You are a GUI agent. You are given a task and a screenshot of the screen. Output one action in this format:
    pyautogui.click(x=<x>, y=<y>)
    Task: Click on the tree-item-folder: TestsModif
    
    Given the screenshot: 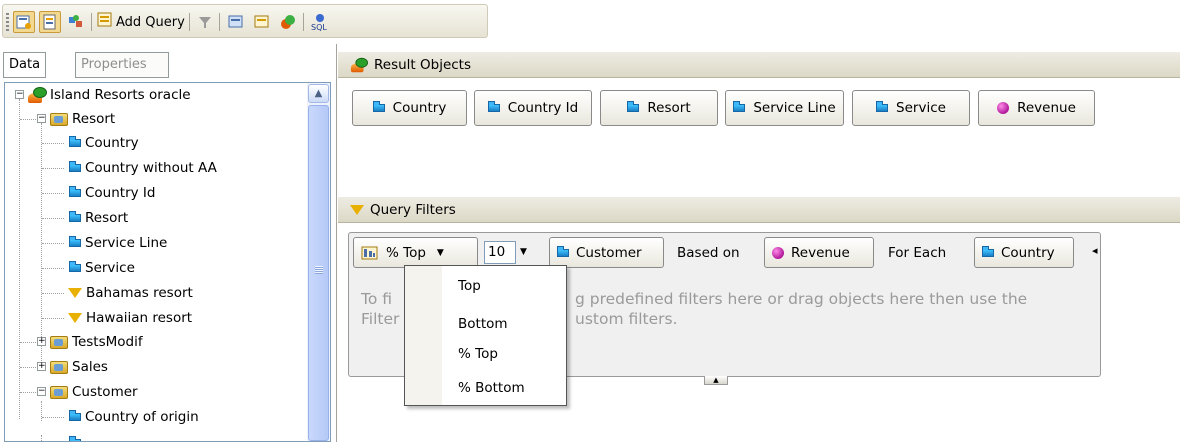 What is the action you would take?
    pyautogui.click(x=96, y=342)
    